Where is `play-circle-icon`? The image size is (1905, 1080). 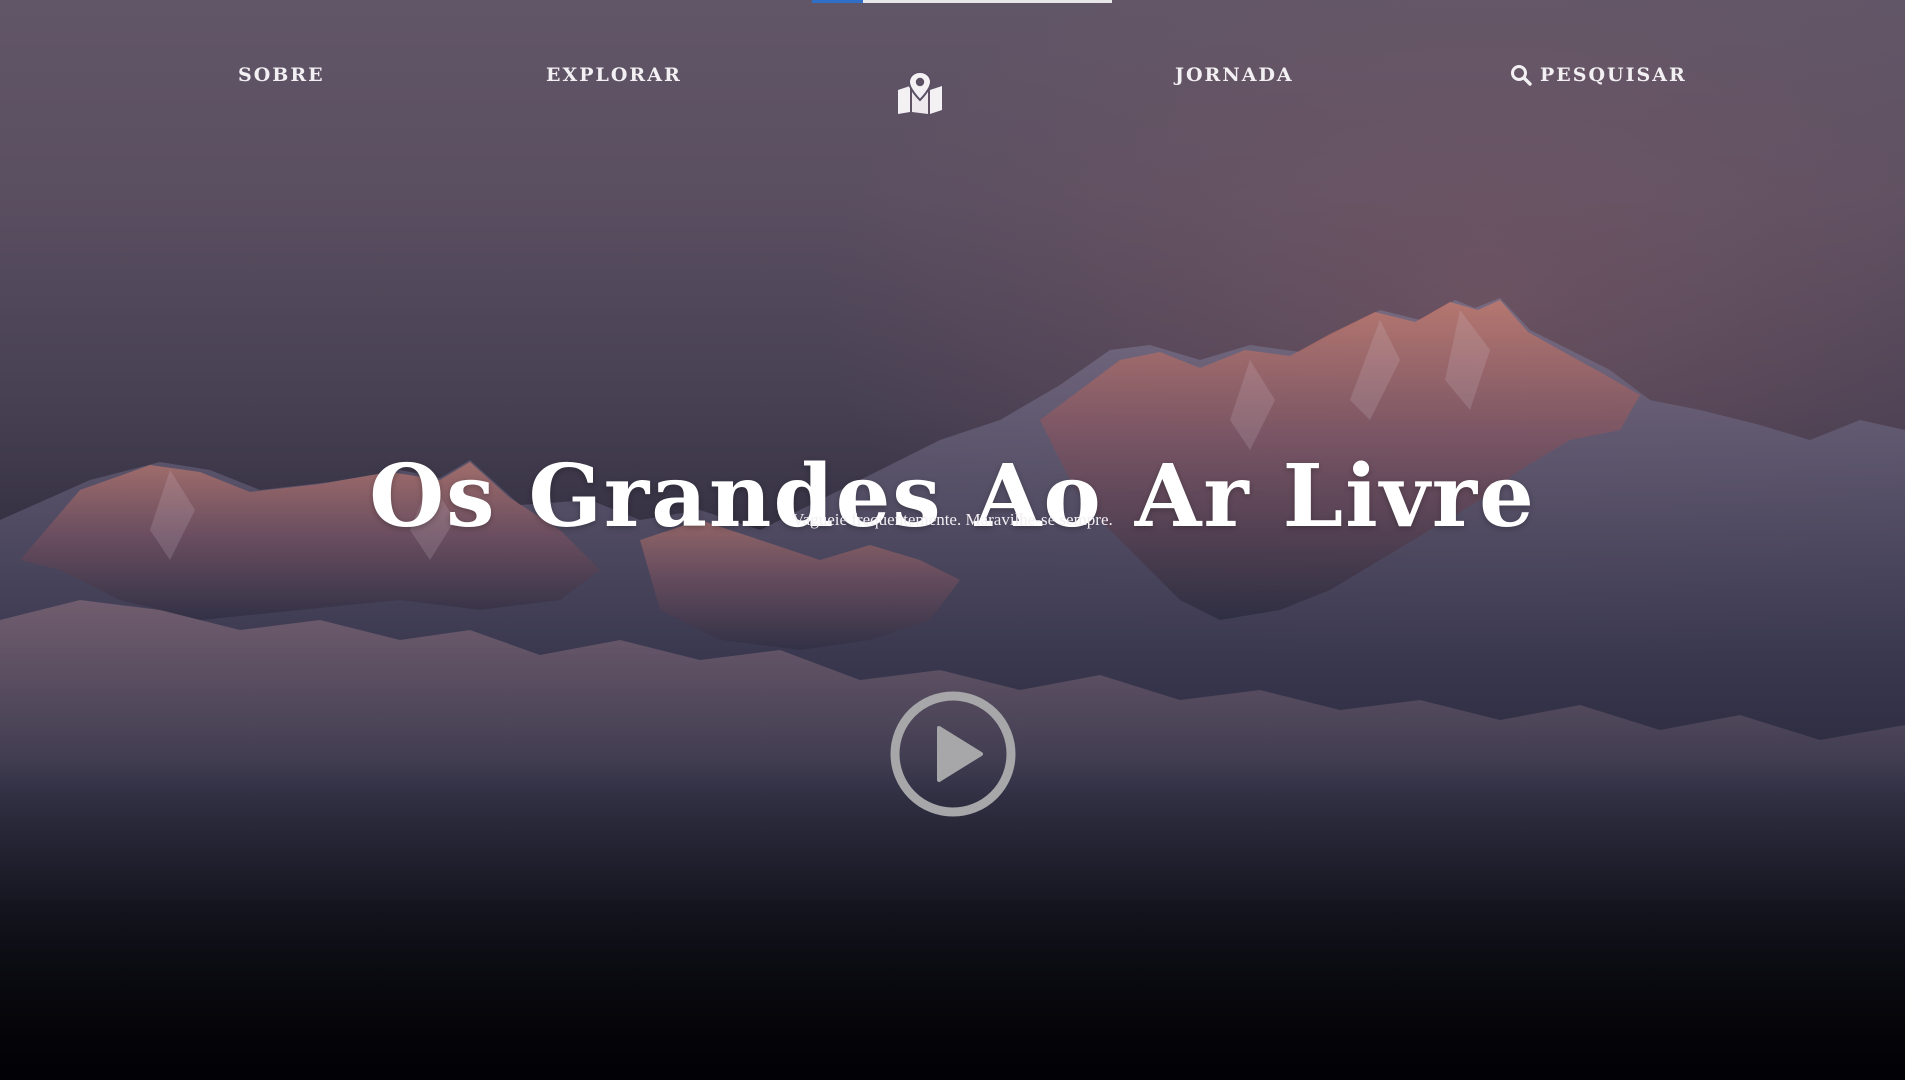
play-circle-icon is located at coordinates (953, 754).